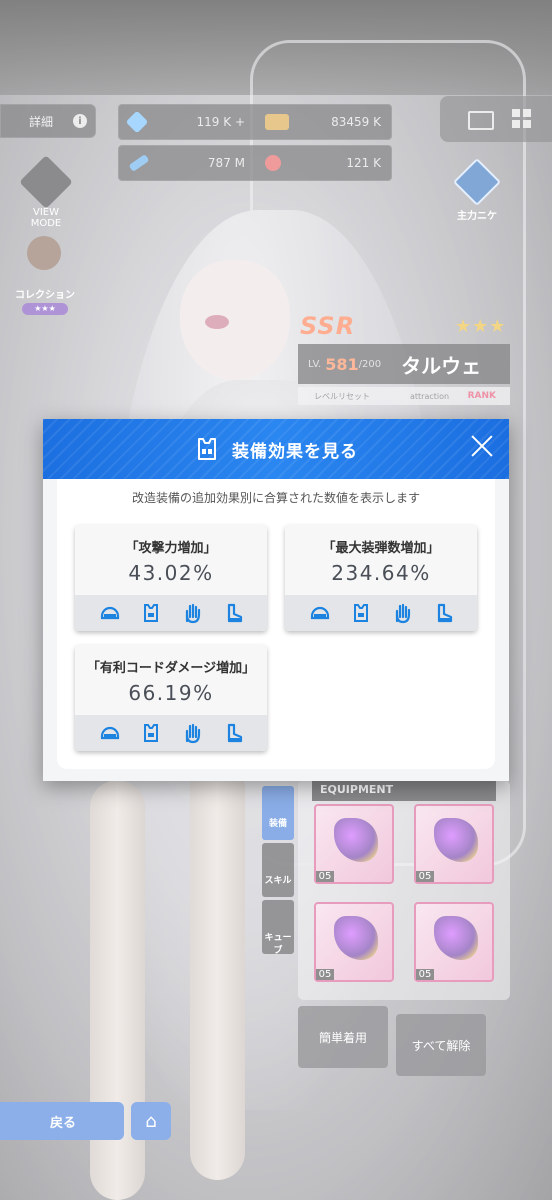  What do you see at coordinates (381, 573) in the screenshot?
I see `effect-value: 234.64%` at bounding box center [381, 573].